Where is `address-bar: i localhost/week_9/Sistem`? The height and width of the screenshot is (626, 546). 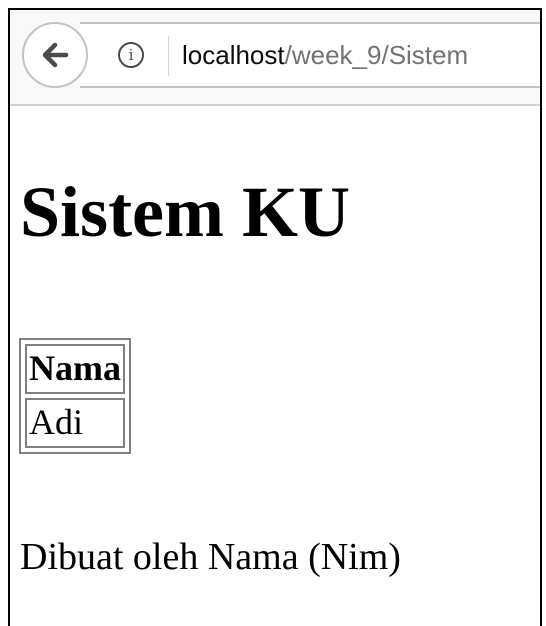
address-bar: i localhost/week_9/Sistem is located at coordinates (310, 55).